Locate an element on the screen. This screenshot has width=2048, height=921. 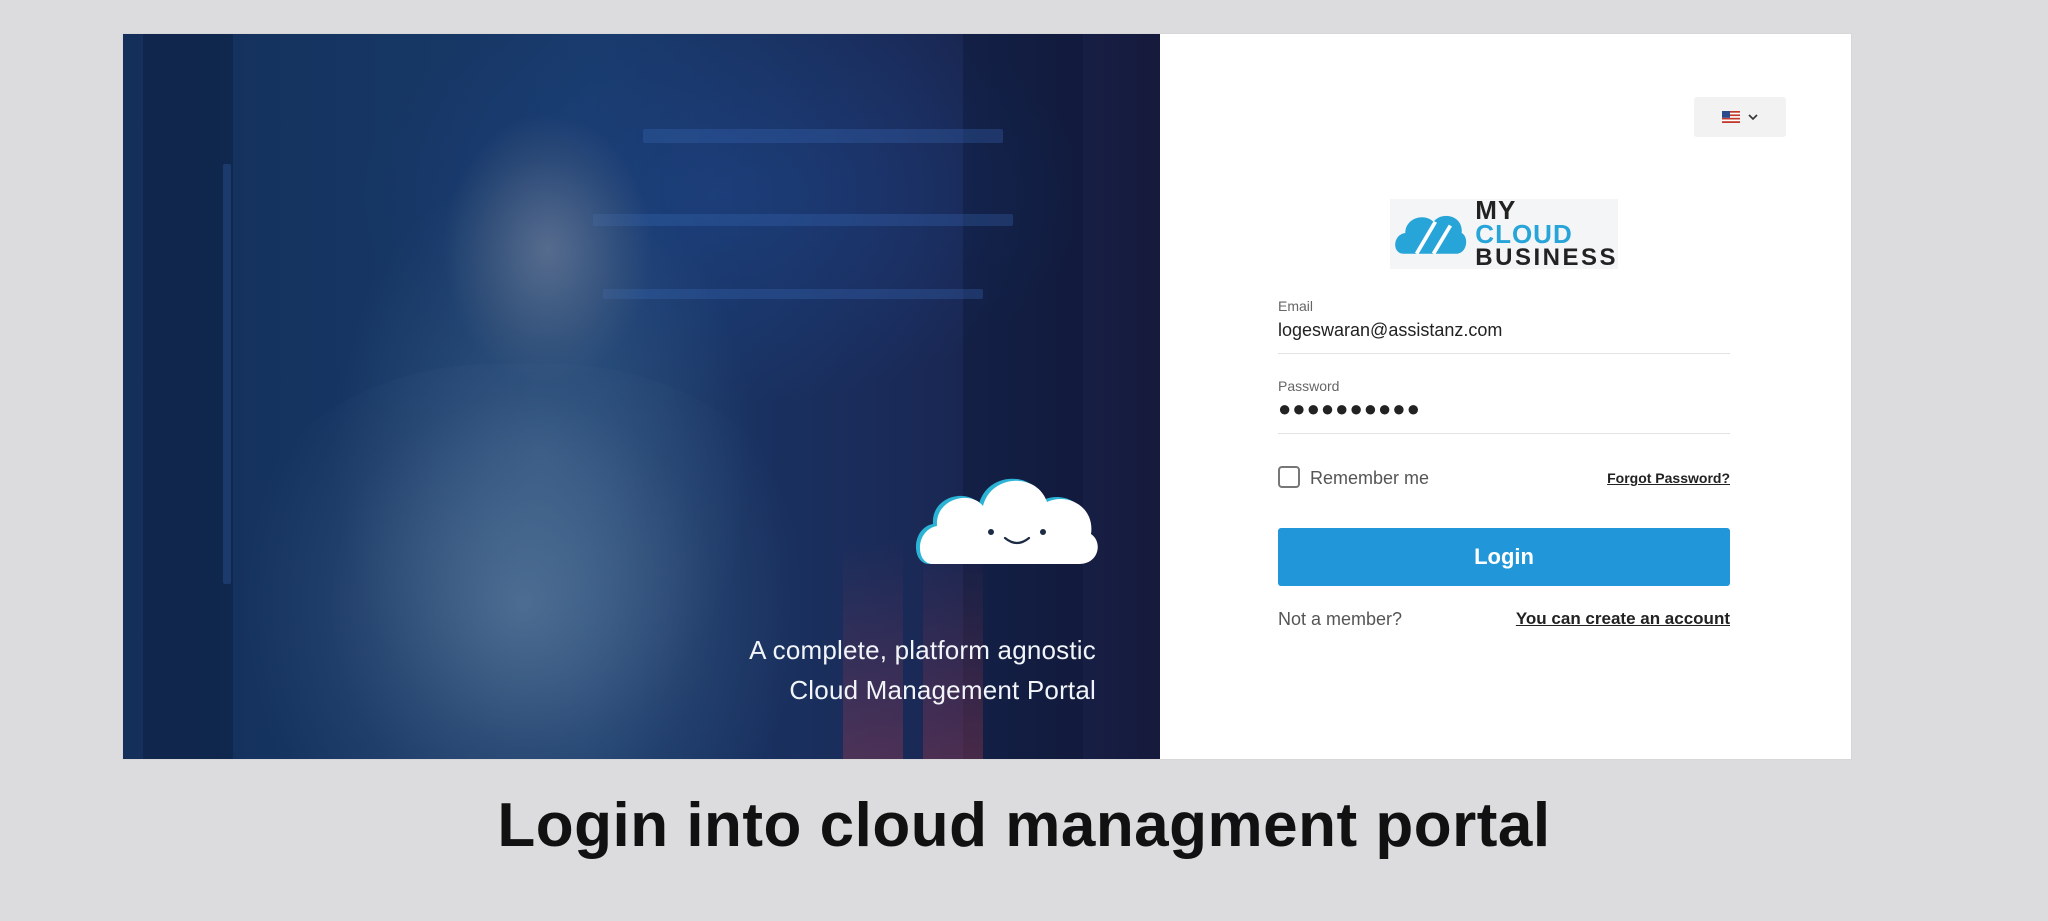
remember-me-label: Remember me is located at coordinates (1370, 478).